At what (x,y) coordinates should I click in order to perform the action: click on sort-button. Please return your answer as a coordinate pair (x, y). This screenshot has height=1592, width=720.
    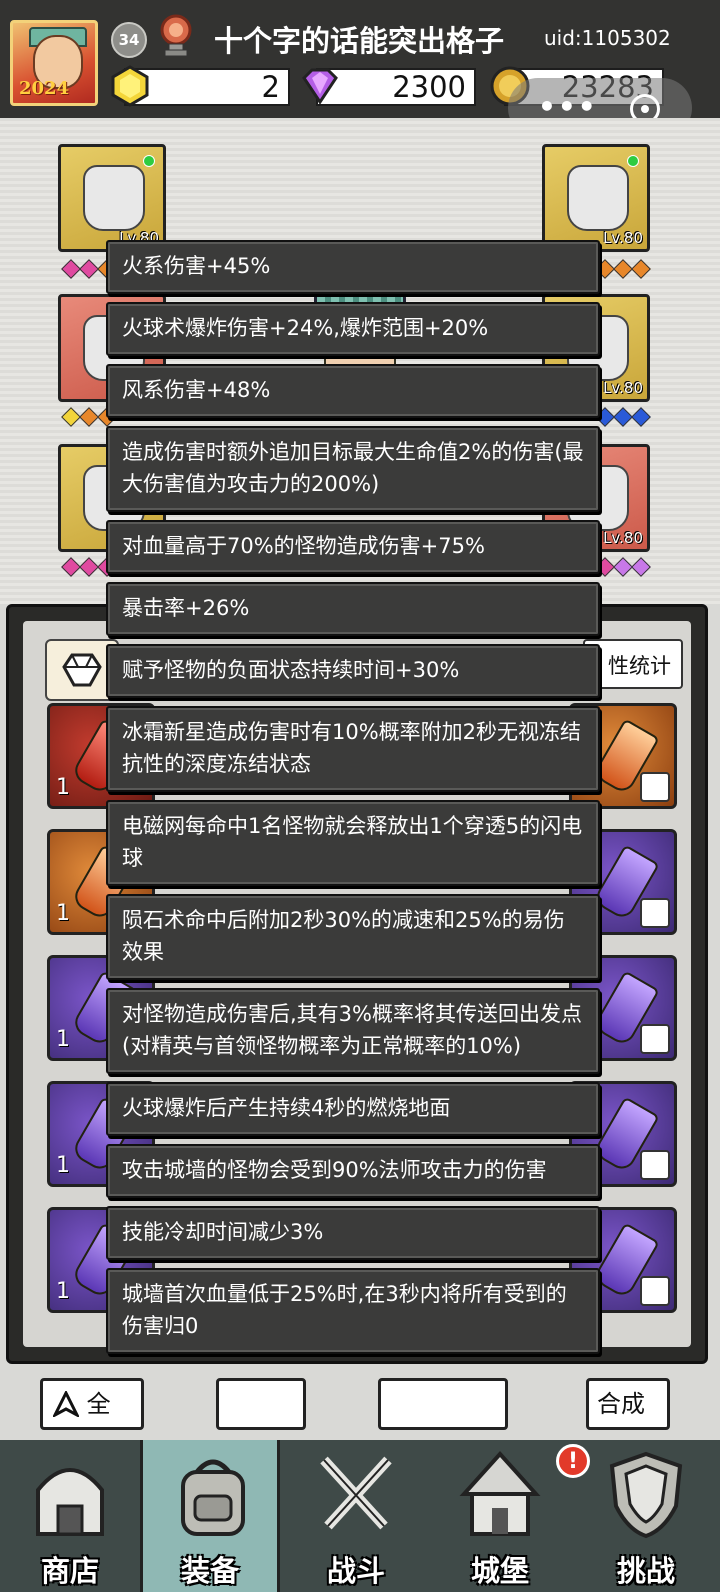
    Looking at the image, I should click on (443, 1404).